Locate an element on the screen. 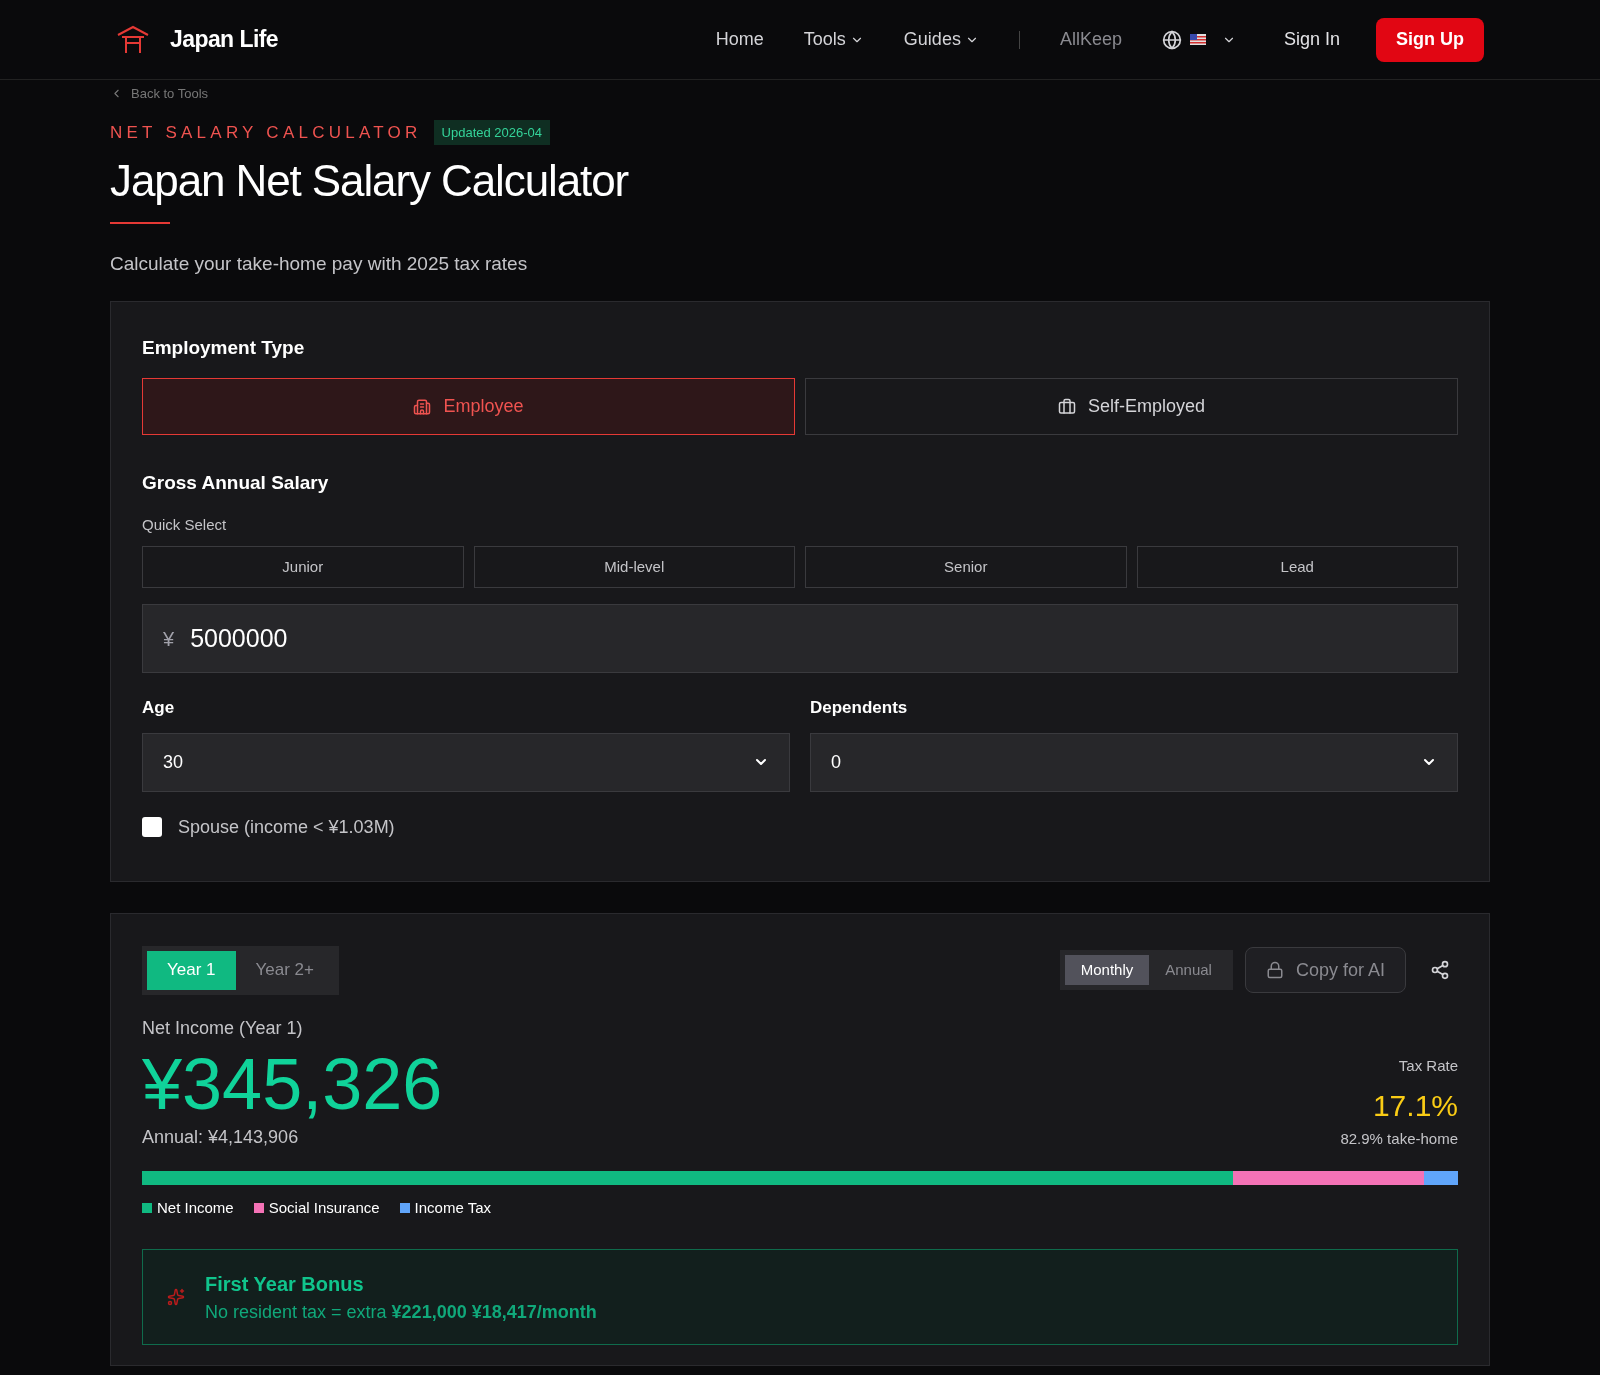 The height and width of the screenshot is (1375, 1600). section-label: Employment Type is located at coordinates (224, 347).